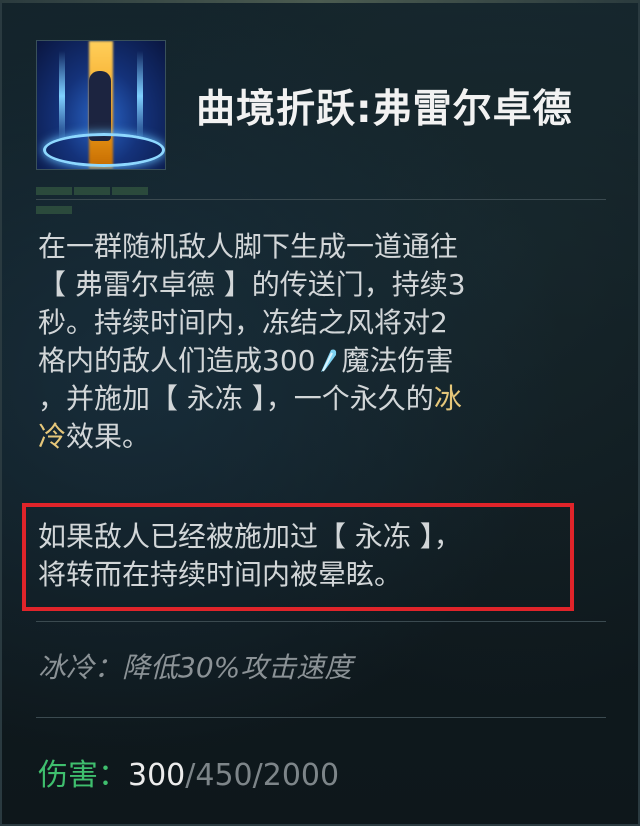 This screenshot has height=826, width=640. Describe the element at coordinates (52, 436) in the screenshot. I see `chill-keyword: 冷` at that location.